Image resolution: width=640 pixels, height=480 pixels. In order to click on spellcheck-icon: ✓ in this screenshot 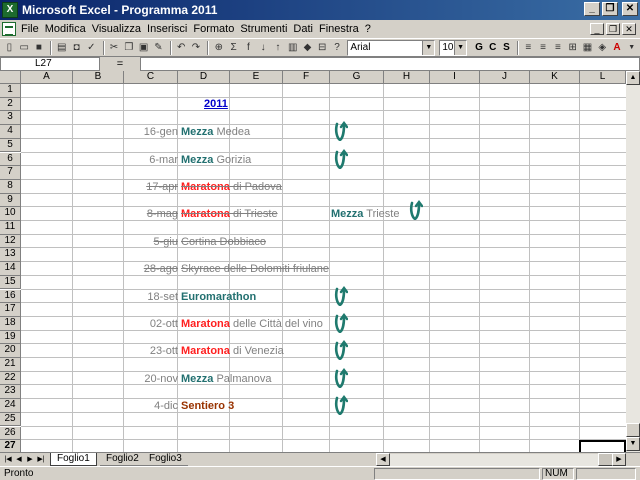, I will do `click(91, 48)`.